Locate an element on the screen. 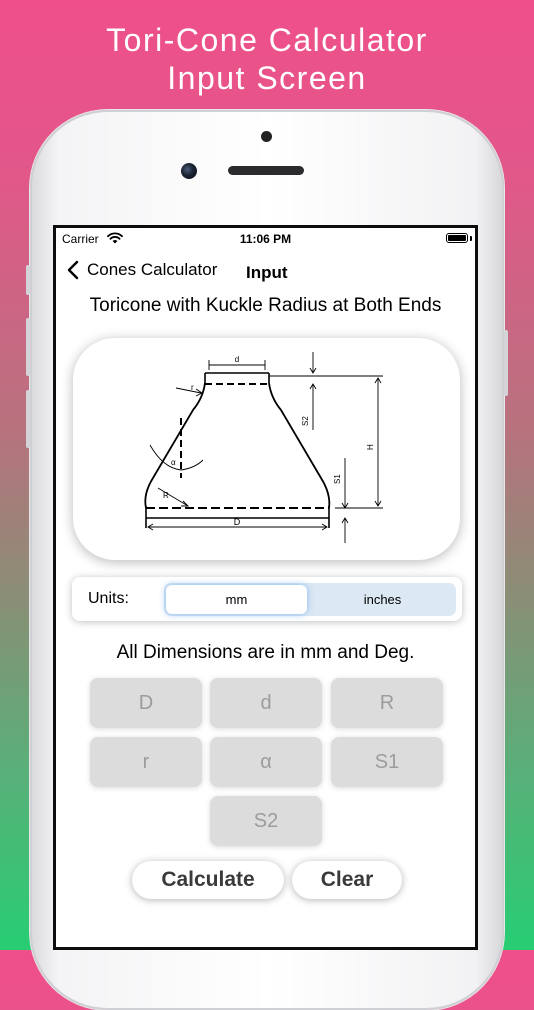 The image size is (534, 1010). units-label: Units: is located at coordinates (108, 598).